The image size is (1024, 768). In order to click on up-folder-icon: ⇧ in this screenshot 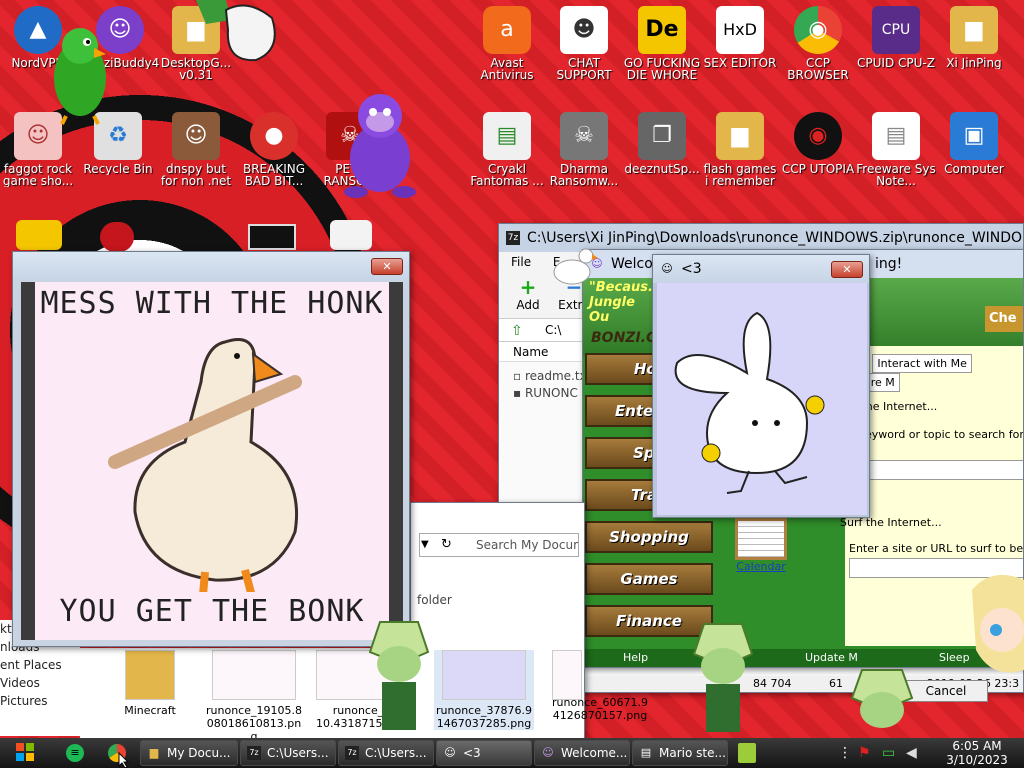, I will do `click(517, 331)`.